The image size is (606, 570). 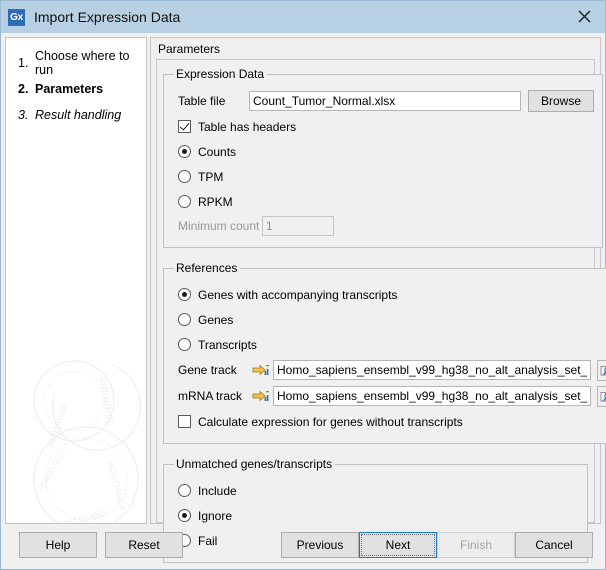 I want to click on step-label: Result handling, so click(x=78, y=115).